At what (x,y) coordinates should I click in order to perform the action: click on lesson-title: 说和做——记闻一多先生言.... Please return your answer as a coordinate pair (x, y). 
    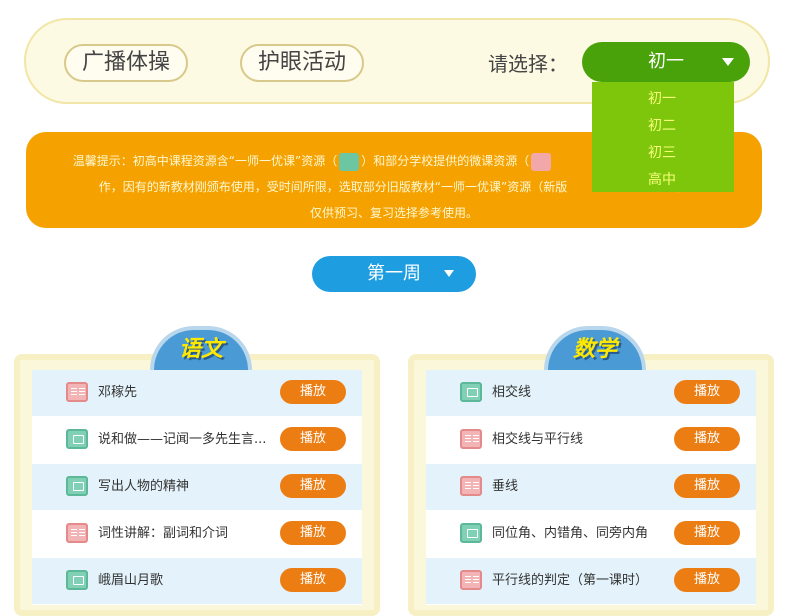
    Looking at the image, I should click on (193, 440).